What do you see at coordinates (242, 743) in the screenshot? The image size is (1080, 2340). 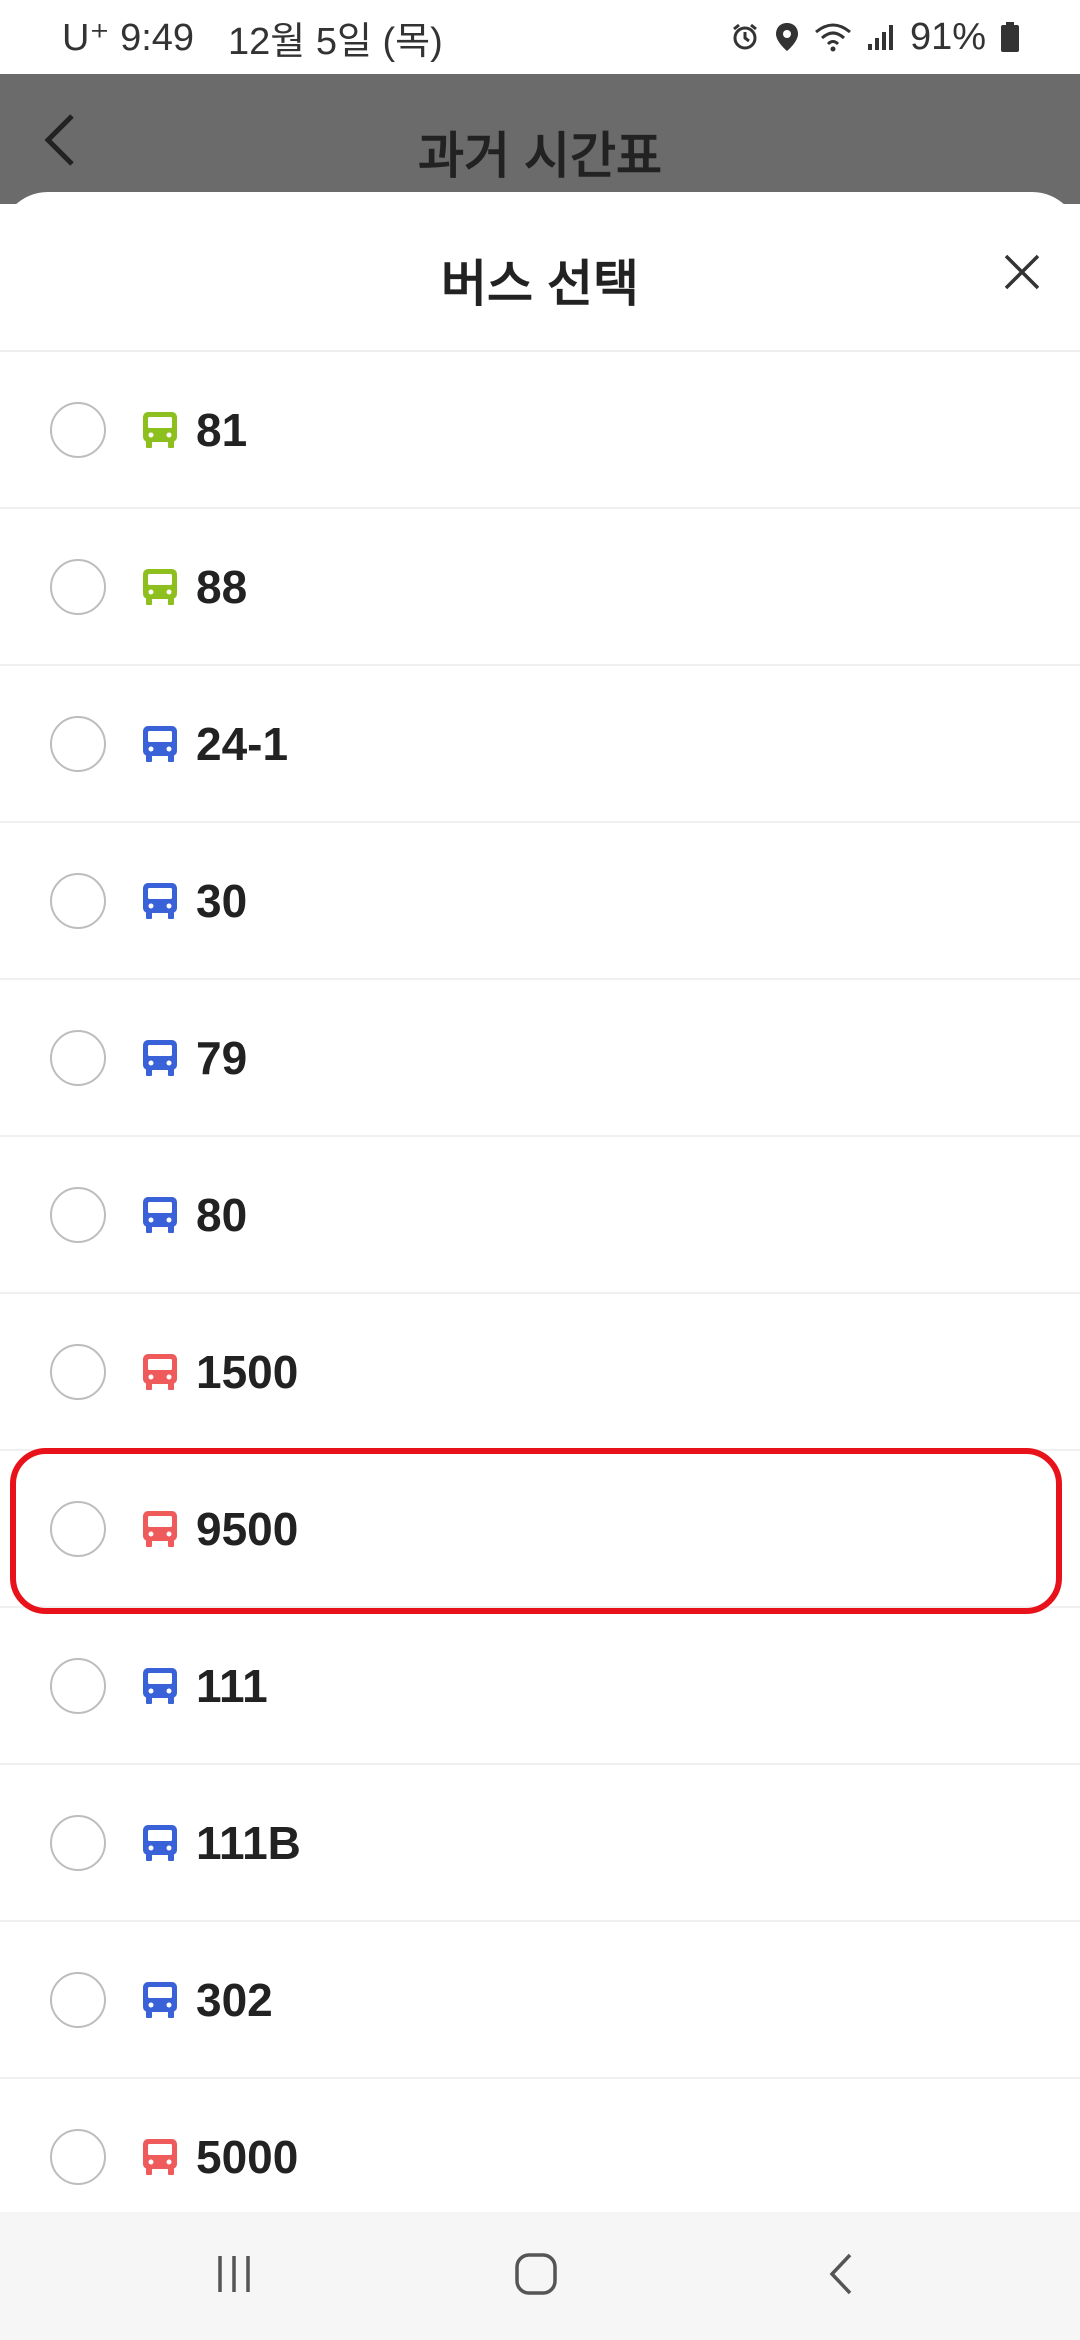 I see `bus-number: 24-1` at bounding box center [242, 743].